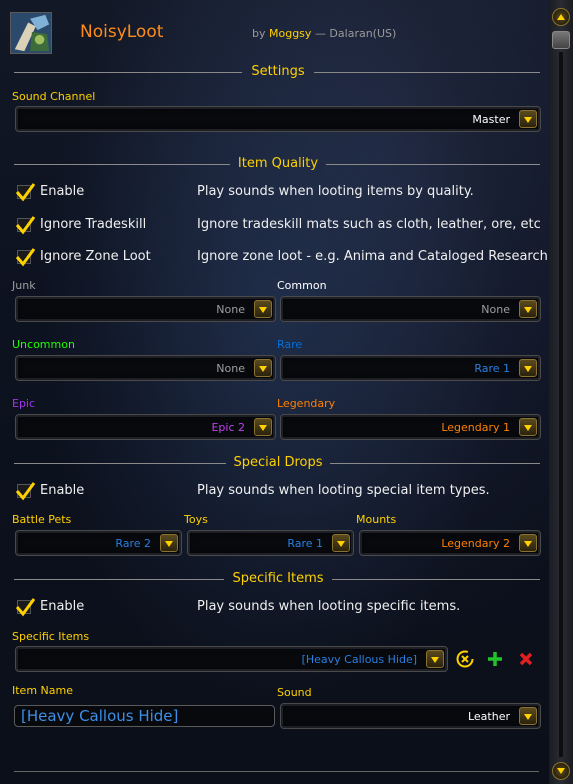  Describe the element at coordinates (475, 543) in the screenshot. I see `dropdown-value: Legendary 2` at that location.